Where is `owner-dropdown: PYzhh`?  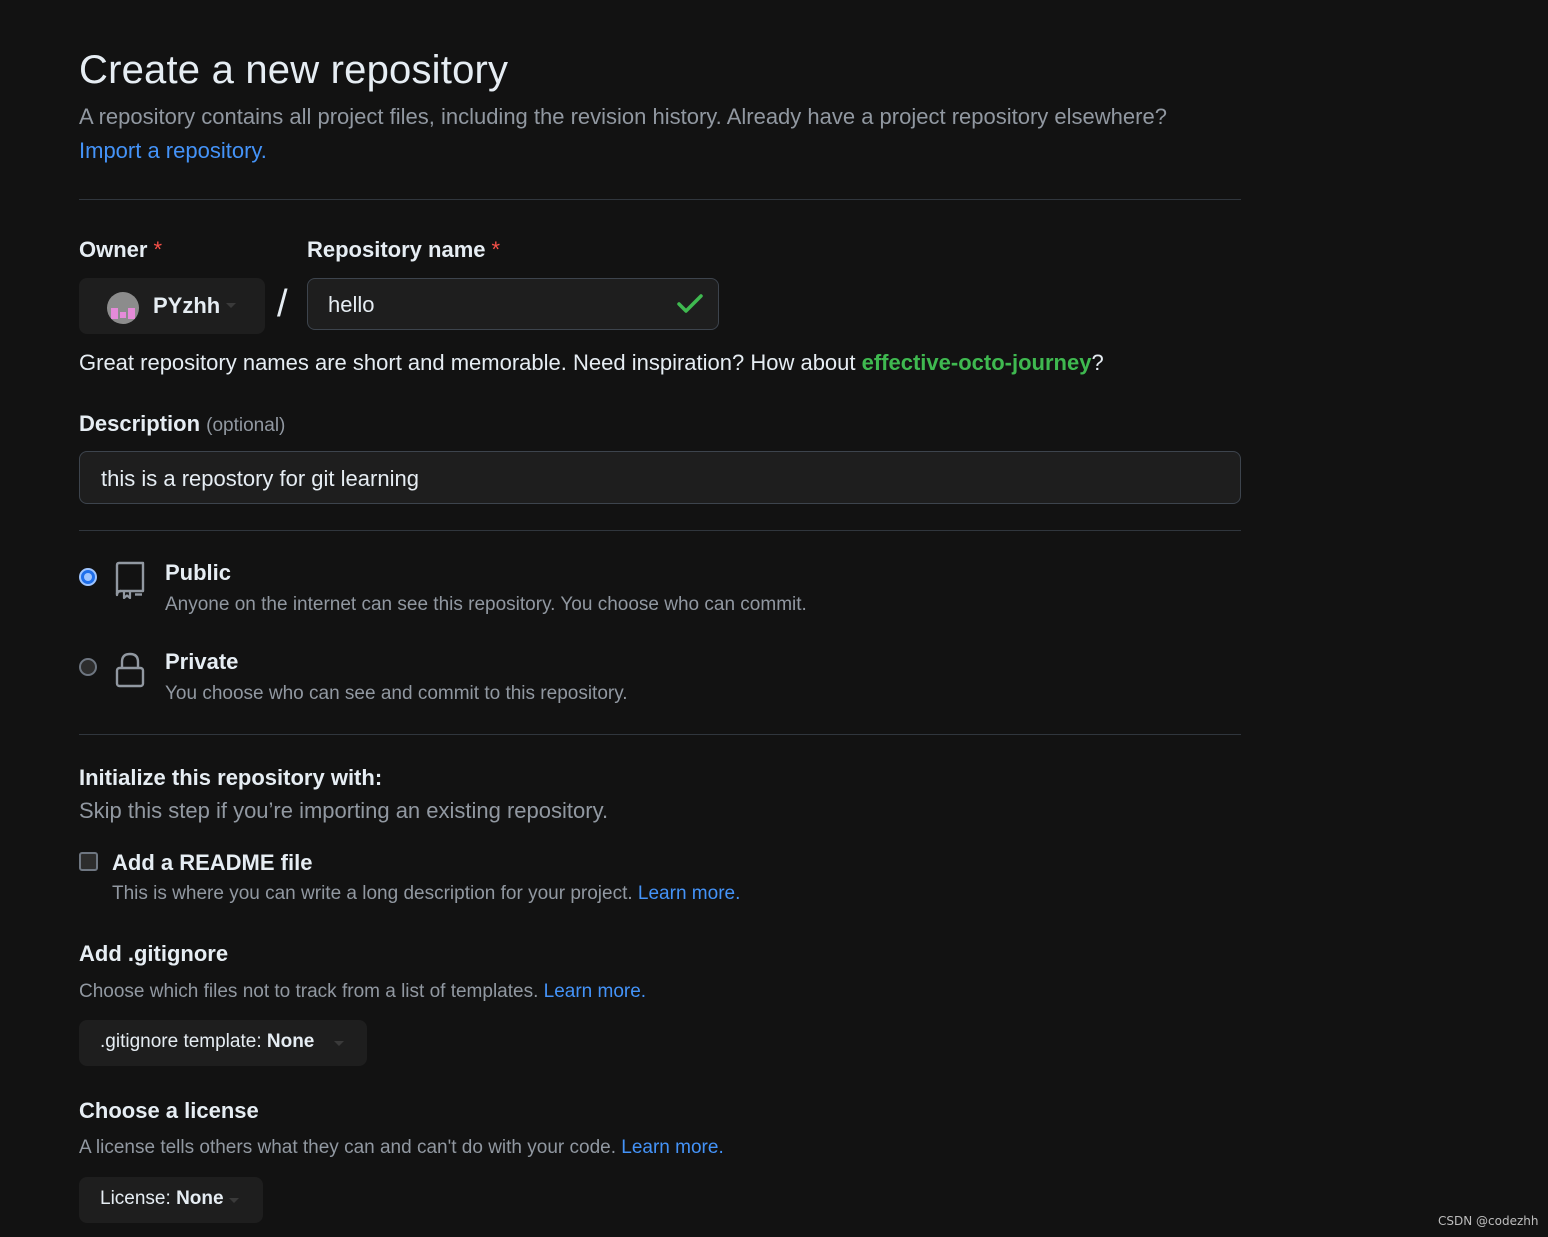 owner-dropdown: PYzhh is located at coordinates (172, 306).